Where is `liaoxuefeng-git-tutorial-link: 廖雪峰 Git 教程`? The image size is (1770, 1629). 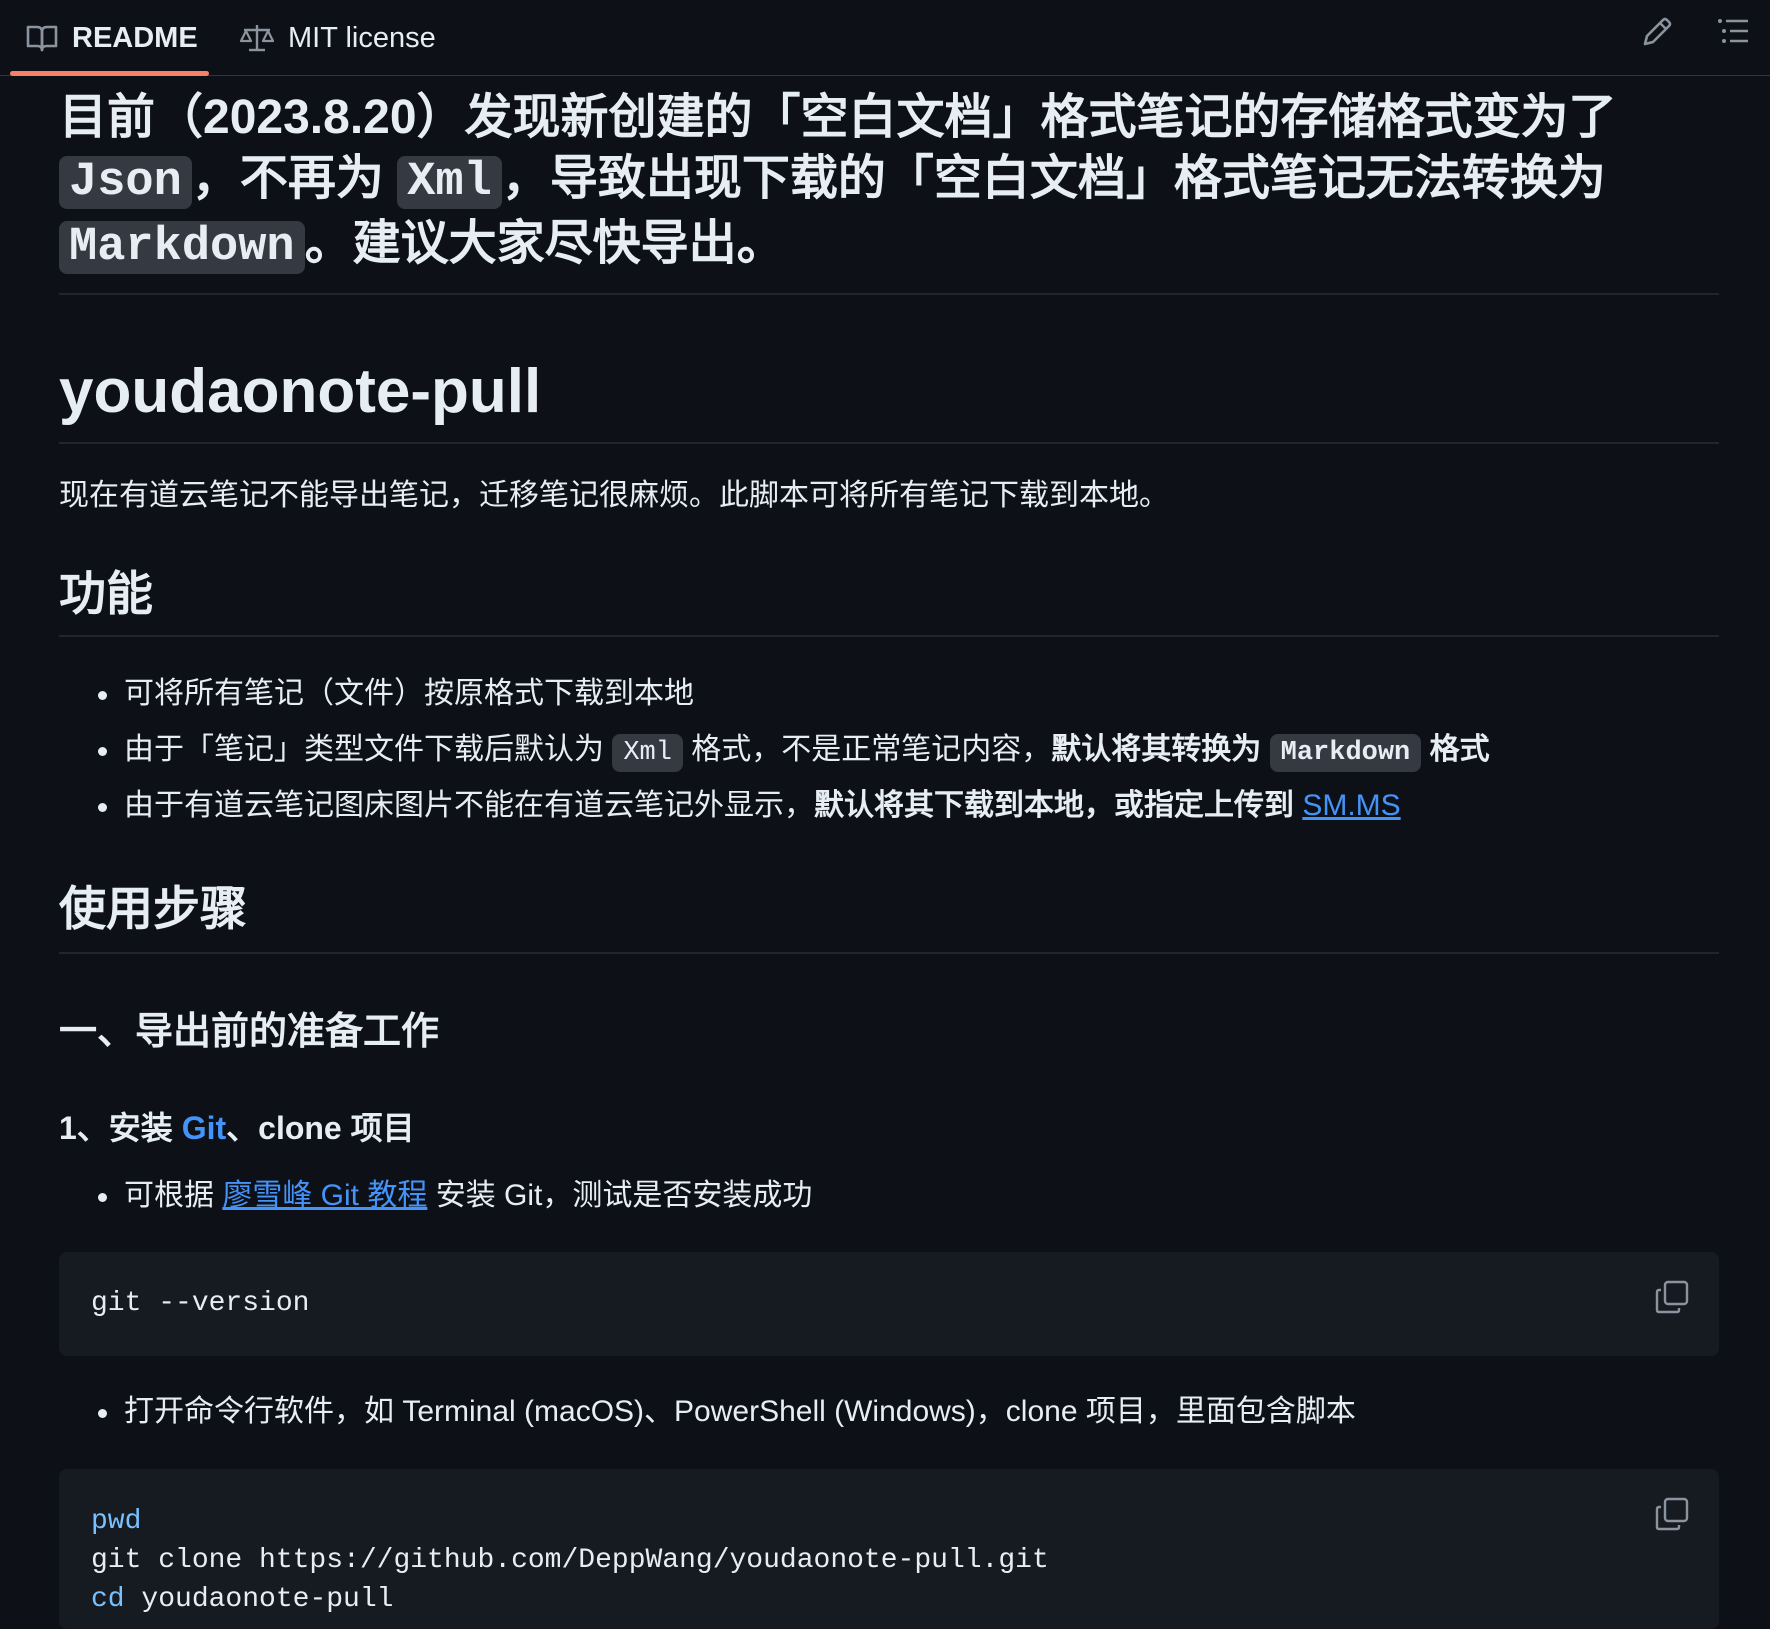 liaoxuefeng-git-tutorial-link: 廖雪峰 Git 教程 is located at coordinates (324, 1195).